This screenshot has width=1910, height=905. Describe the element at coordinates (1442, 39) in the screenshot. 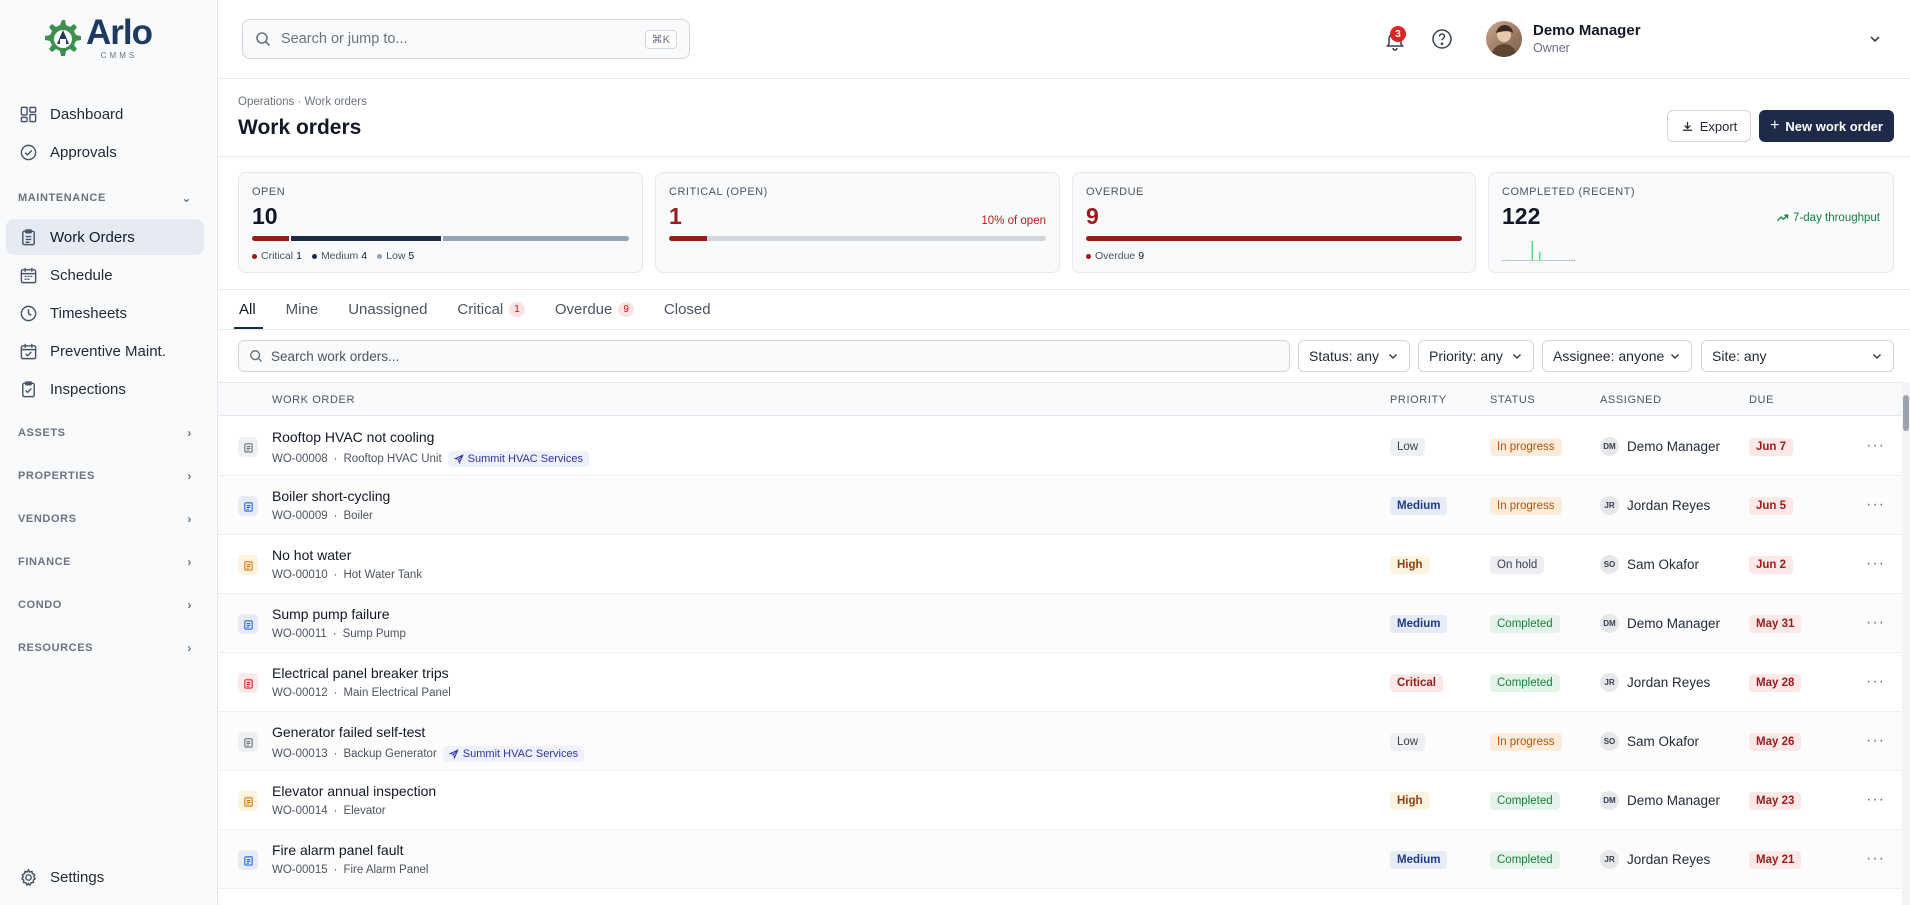

I see `help-icon` at that location.